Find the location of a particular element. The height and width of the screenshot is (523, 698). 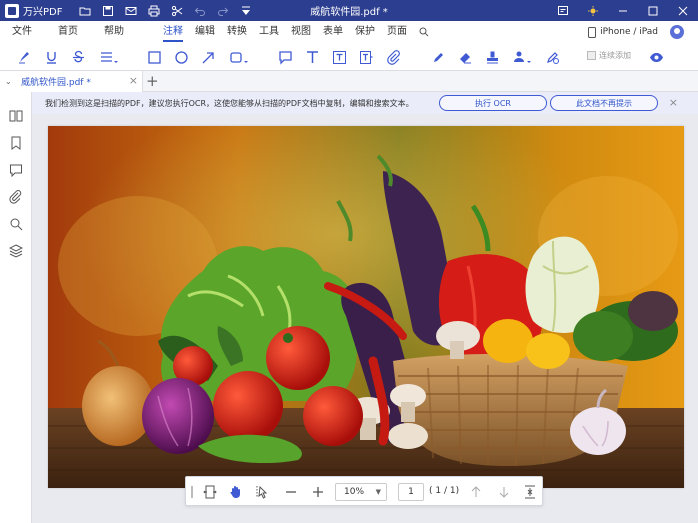

attachment-icon is located at coordinates (393, 57).